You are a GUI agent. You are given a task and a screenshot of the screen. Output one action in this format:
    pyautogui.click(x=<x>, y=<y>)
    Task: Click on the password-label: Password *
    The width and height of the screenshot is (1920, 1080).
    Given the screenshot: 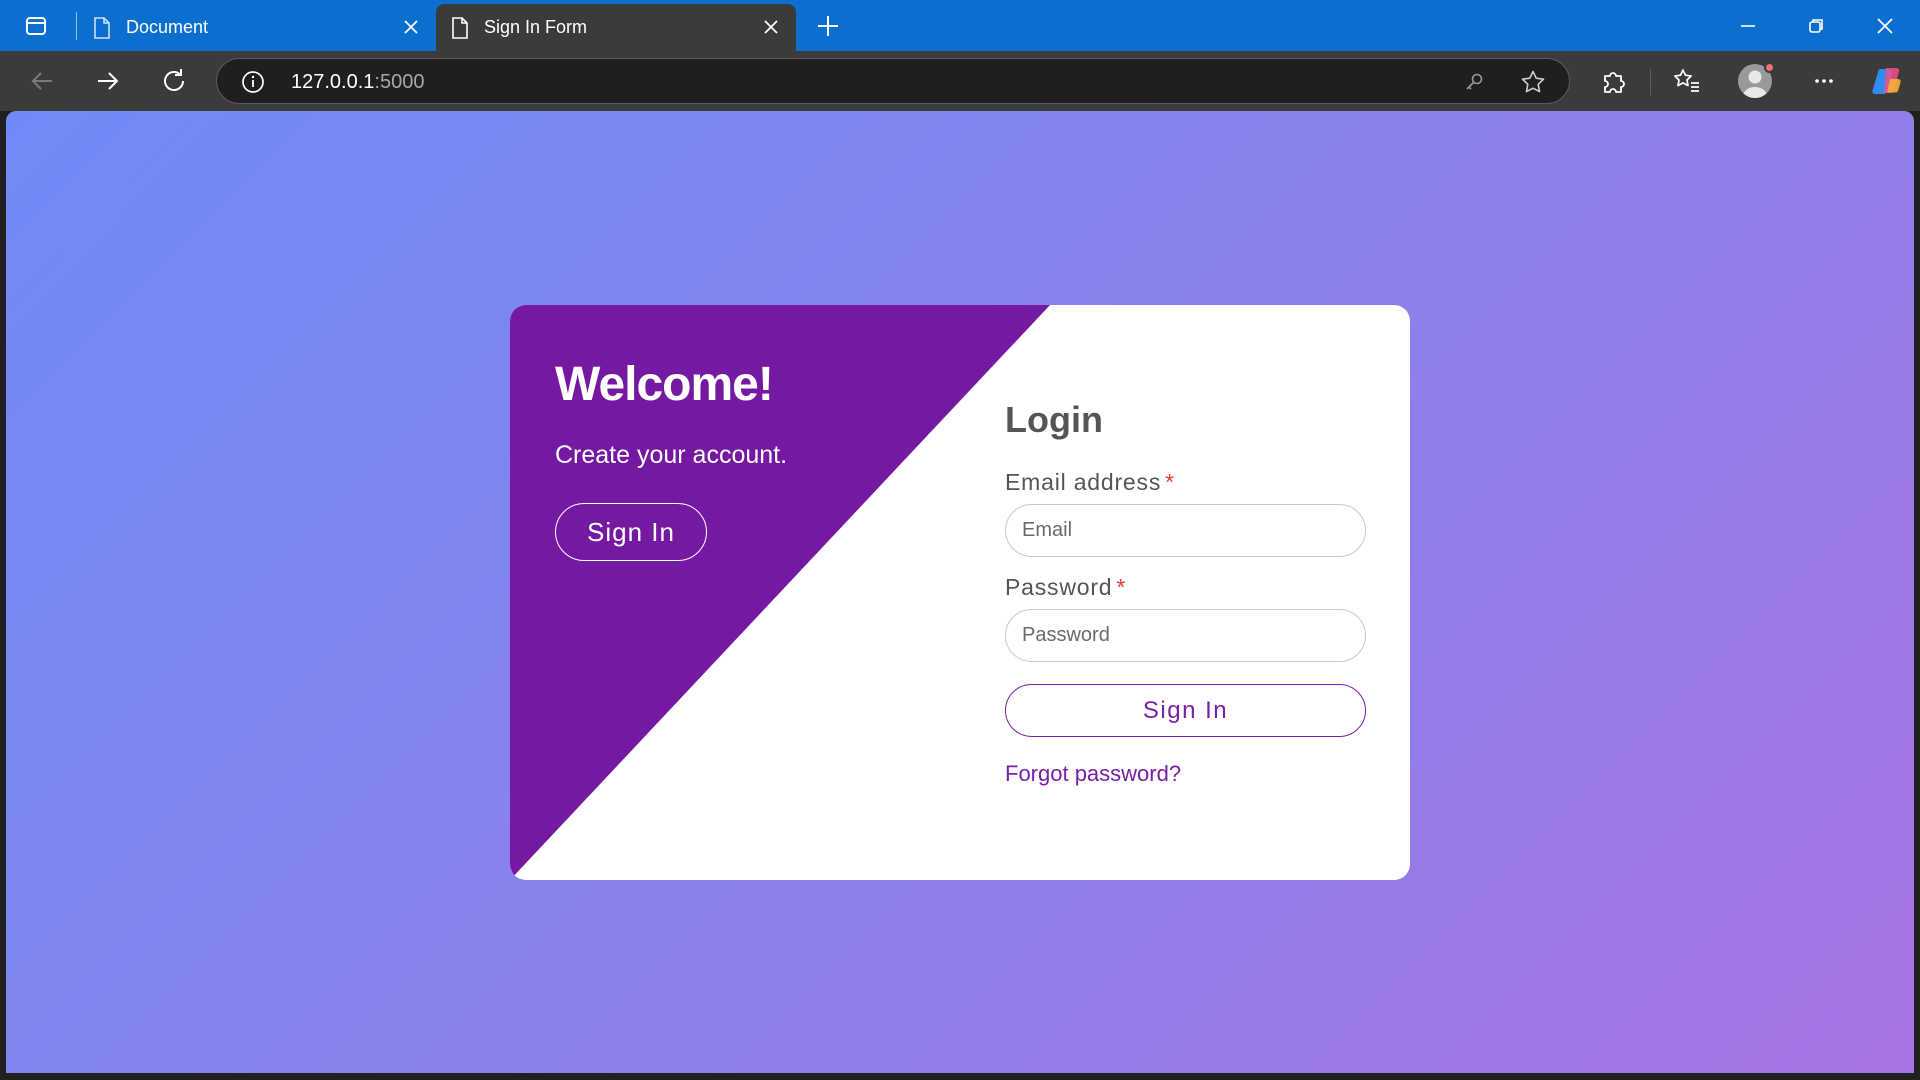 What is the action you would take?
    pyautogui.click(x=1065, y=587)
    